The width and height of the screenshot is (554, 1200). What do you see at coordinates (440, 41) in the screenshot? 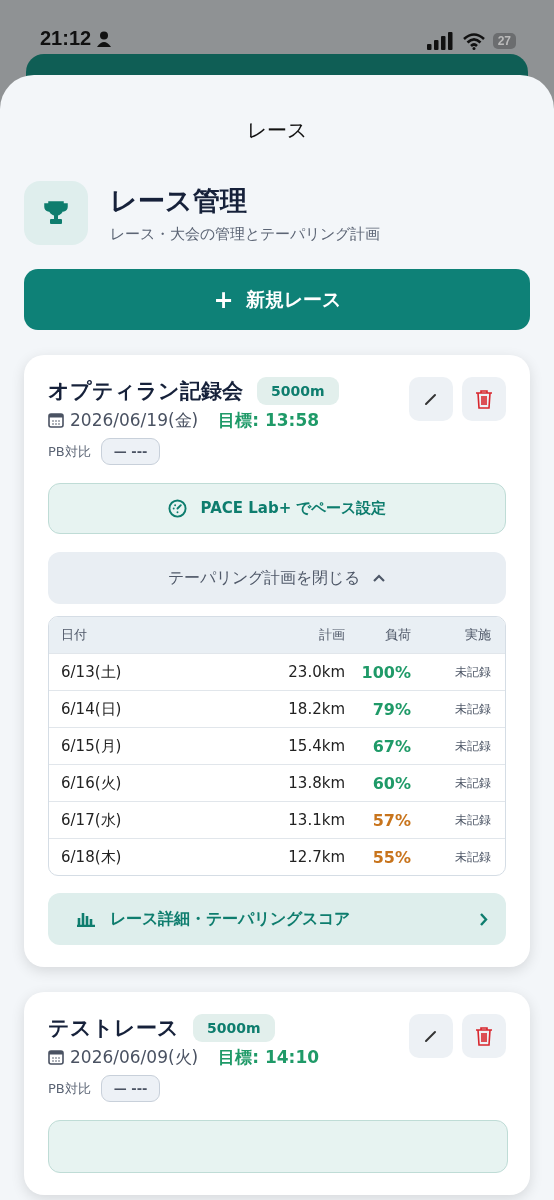
I see `signal-icon` at bounding box center [440, 41].